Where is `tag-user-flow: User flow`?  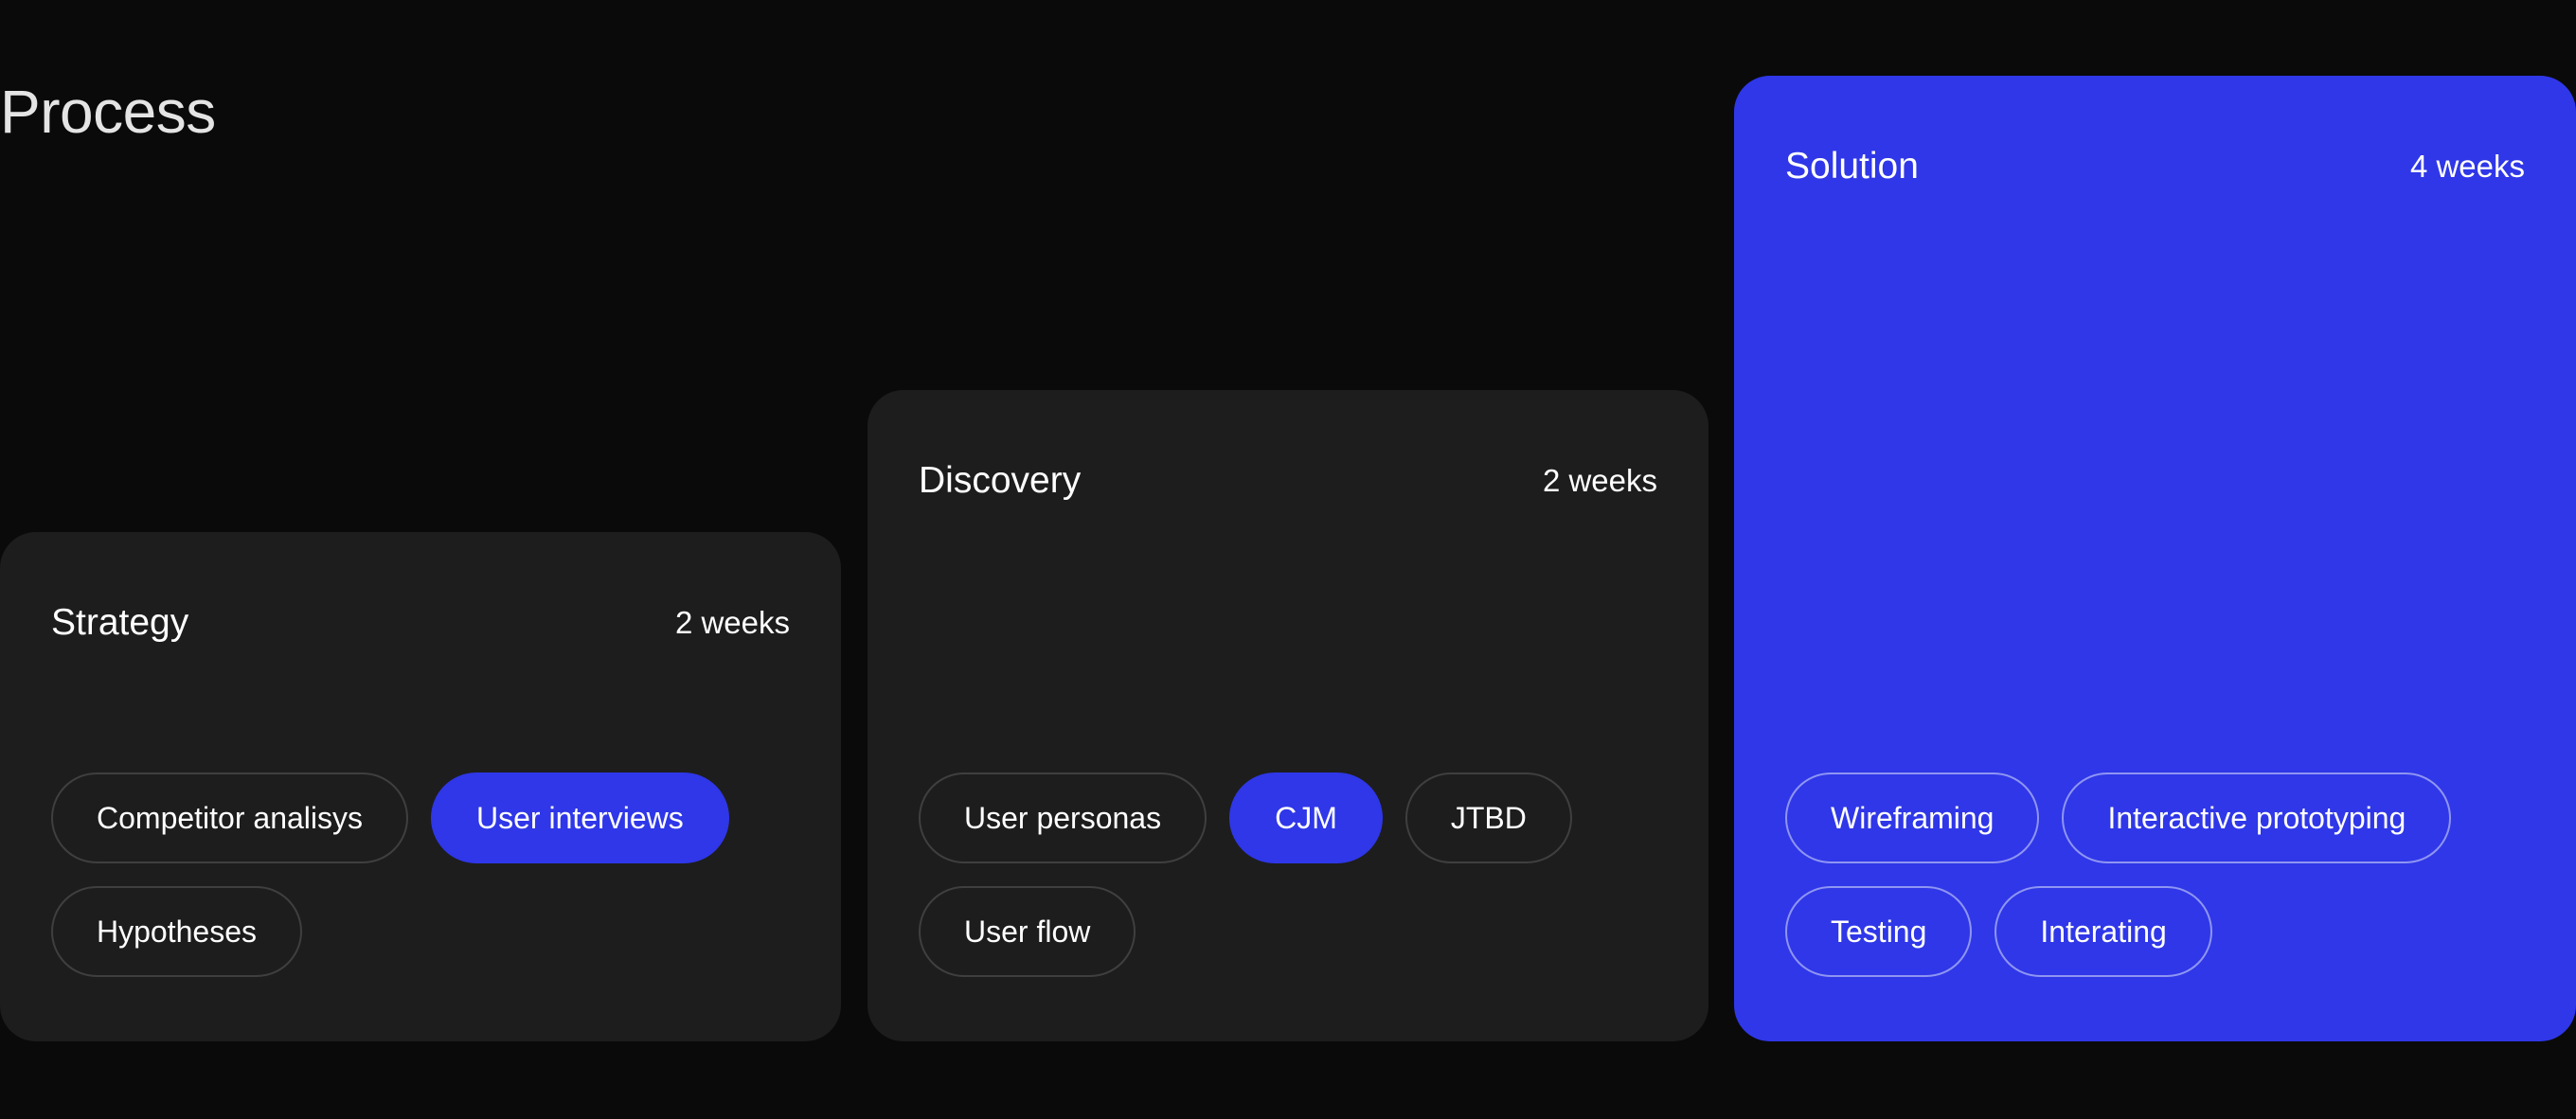
tag-user-flow: User flow is located at coordinates (1027, 931).